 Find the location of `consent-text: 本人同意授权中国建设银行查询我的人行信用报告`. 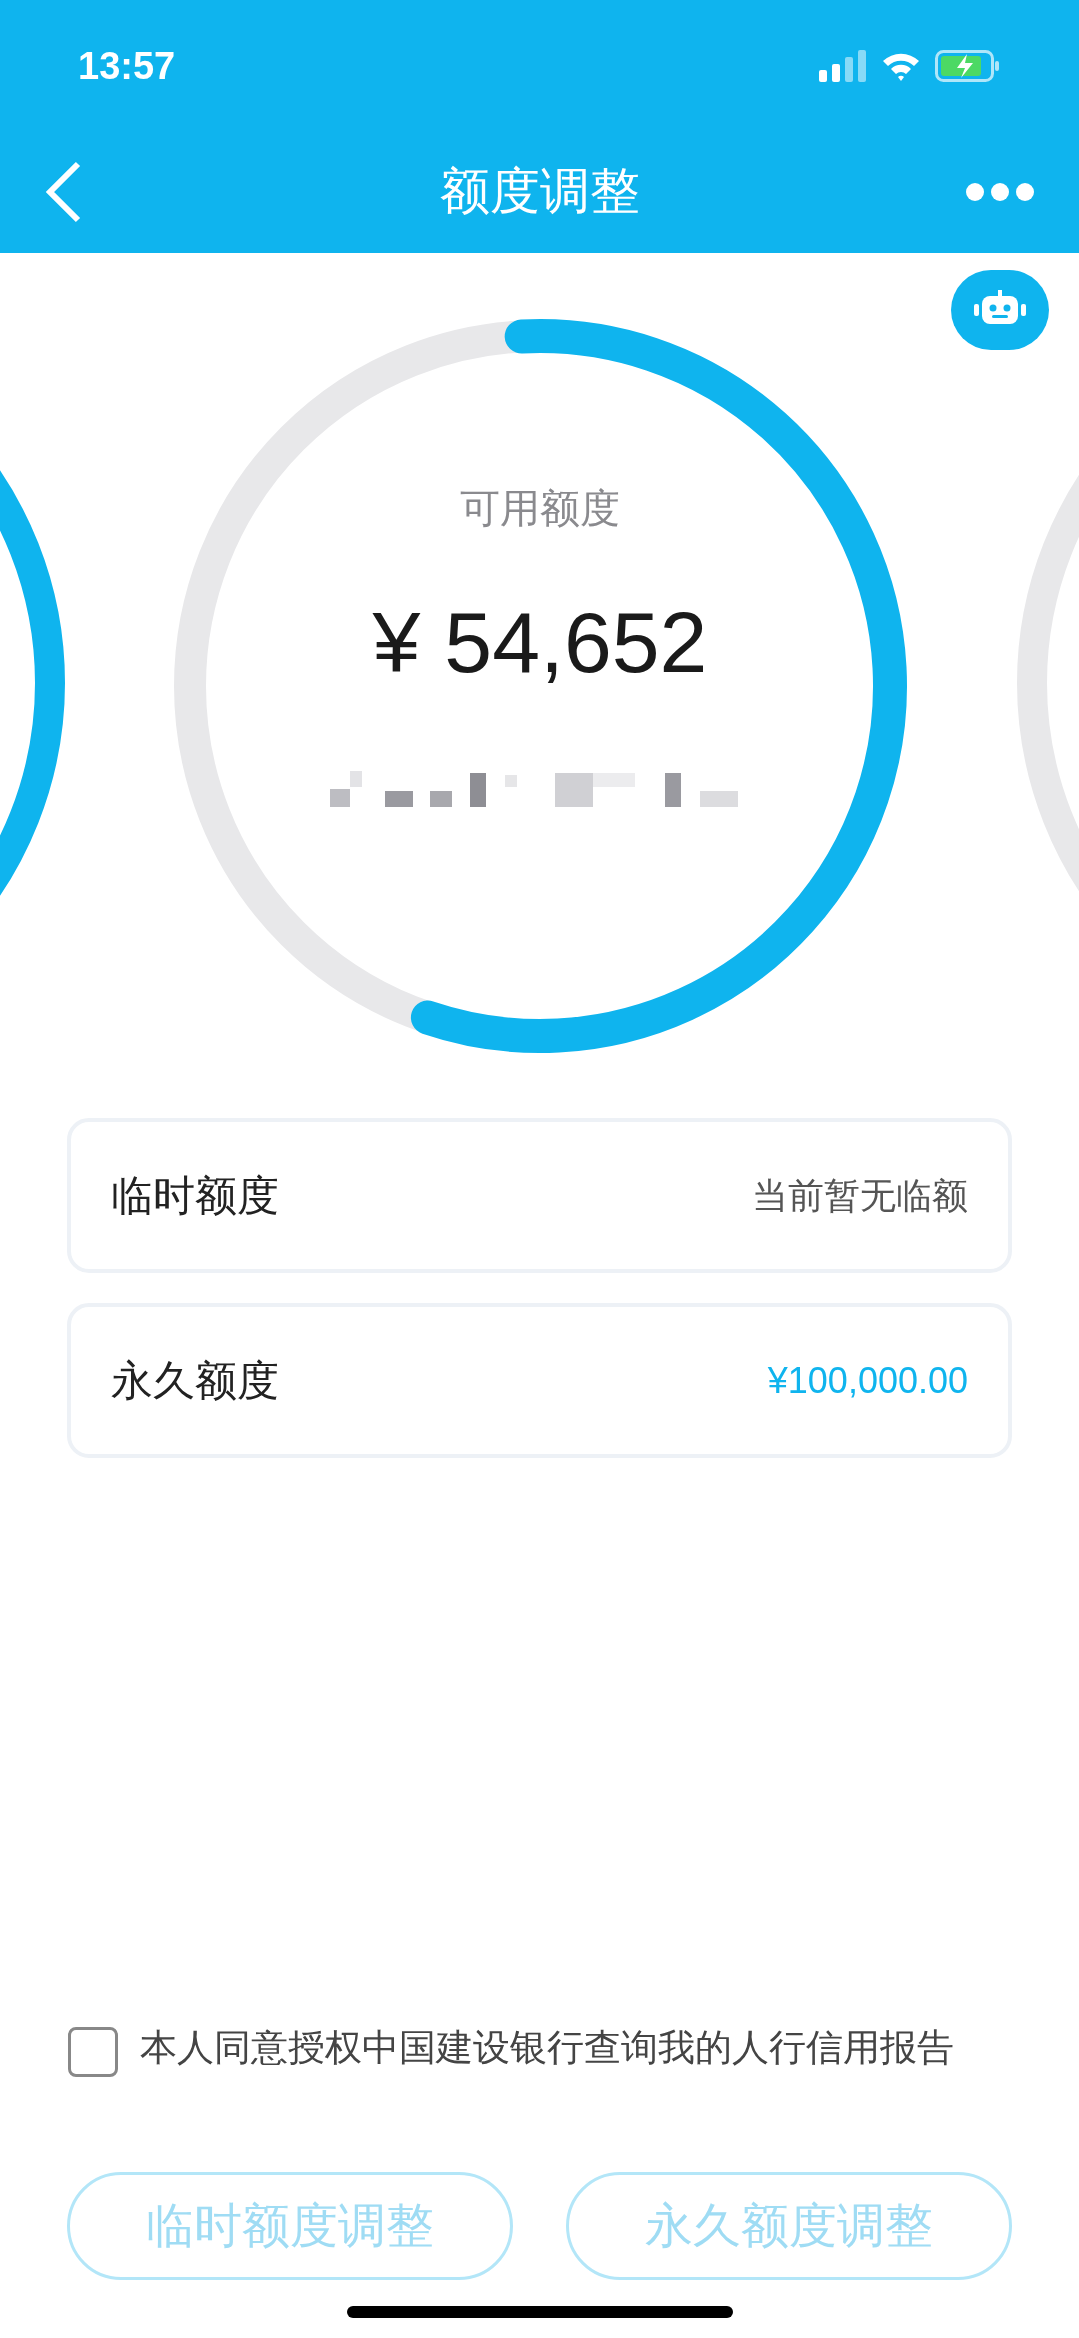

consent-text: 本人同意授权中国建设银行查询我的人行信用报告 is located at coordinates (547, 2048).